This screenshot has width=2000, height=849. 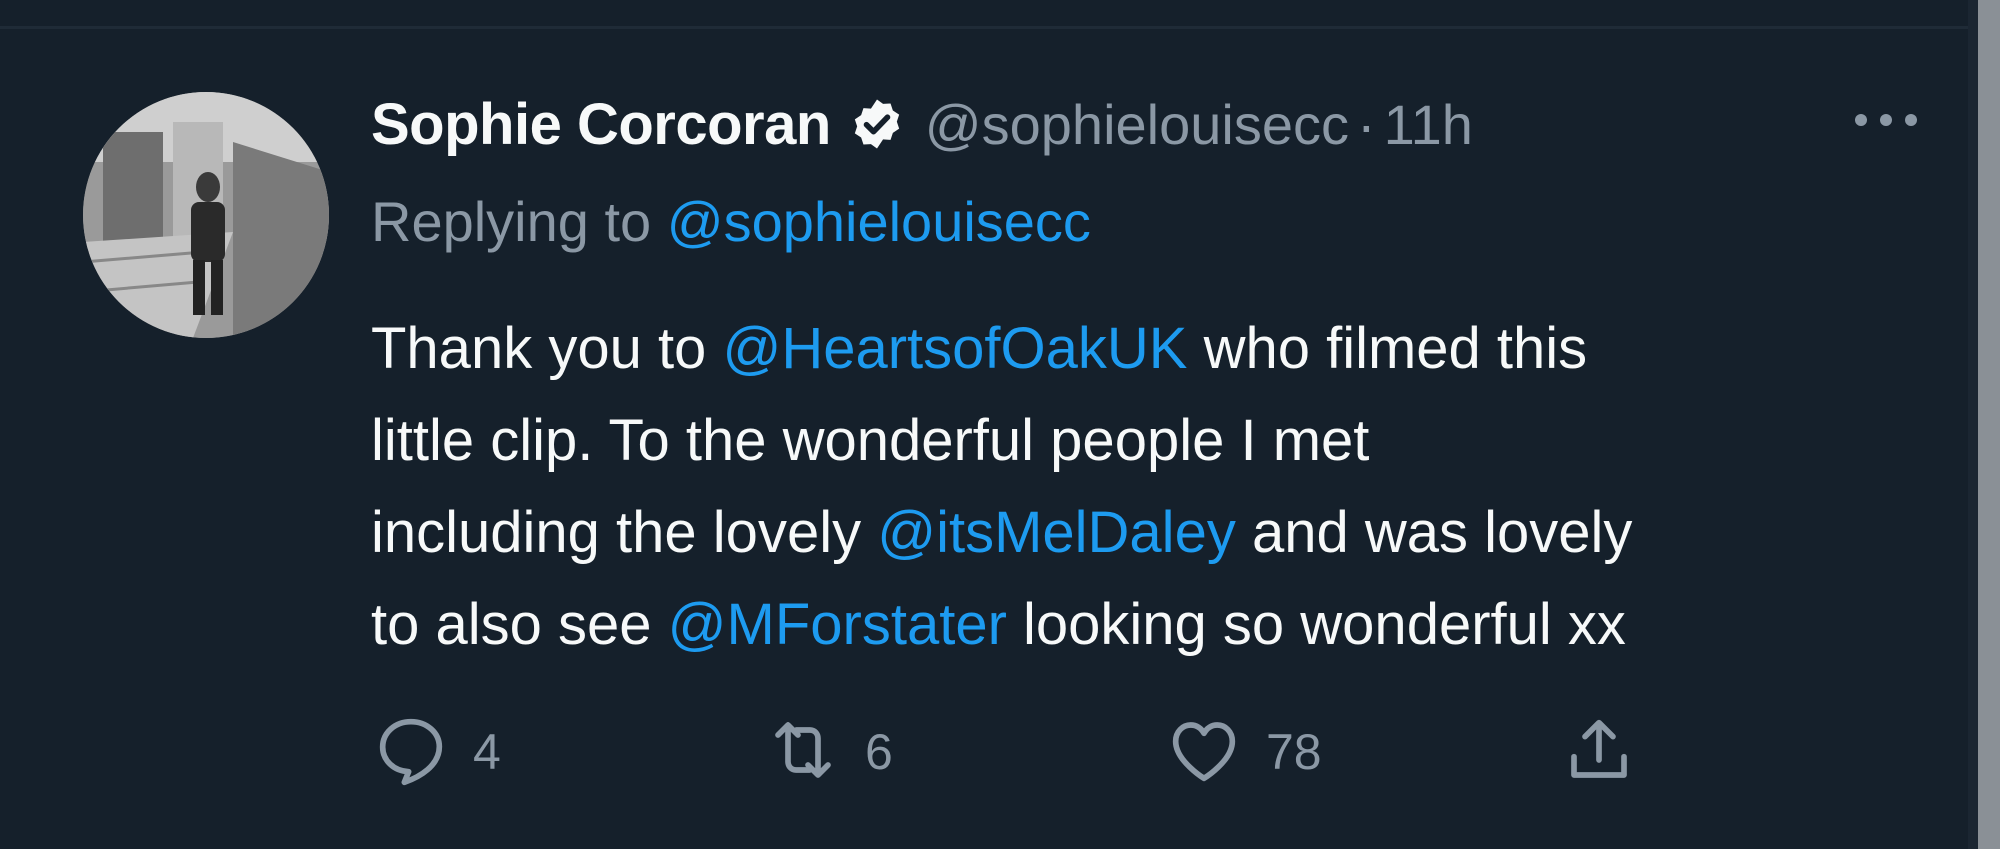 I want to click on author-name: Sophie Corcoran, so click(x=601, y=124).